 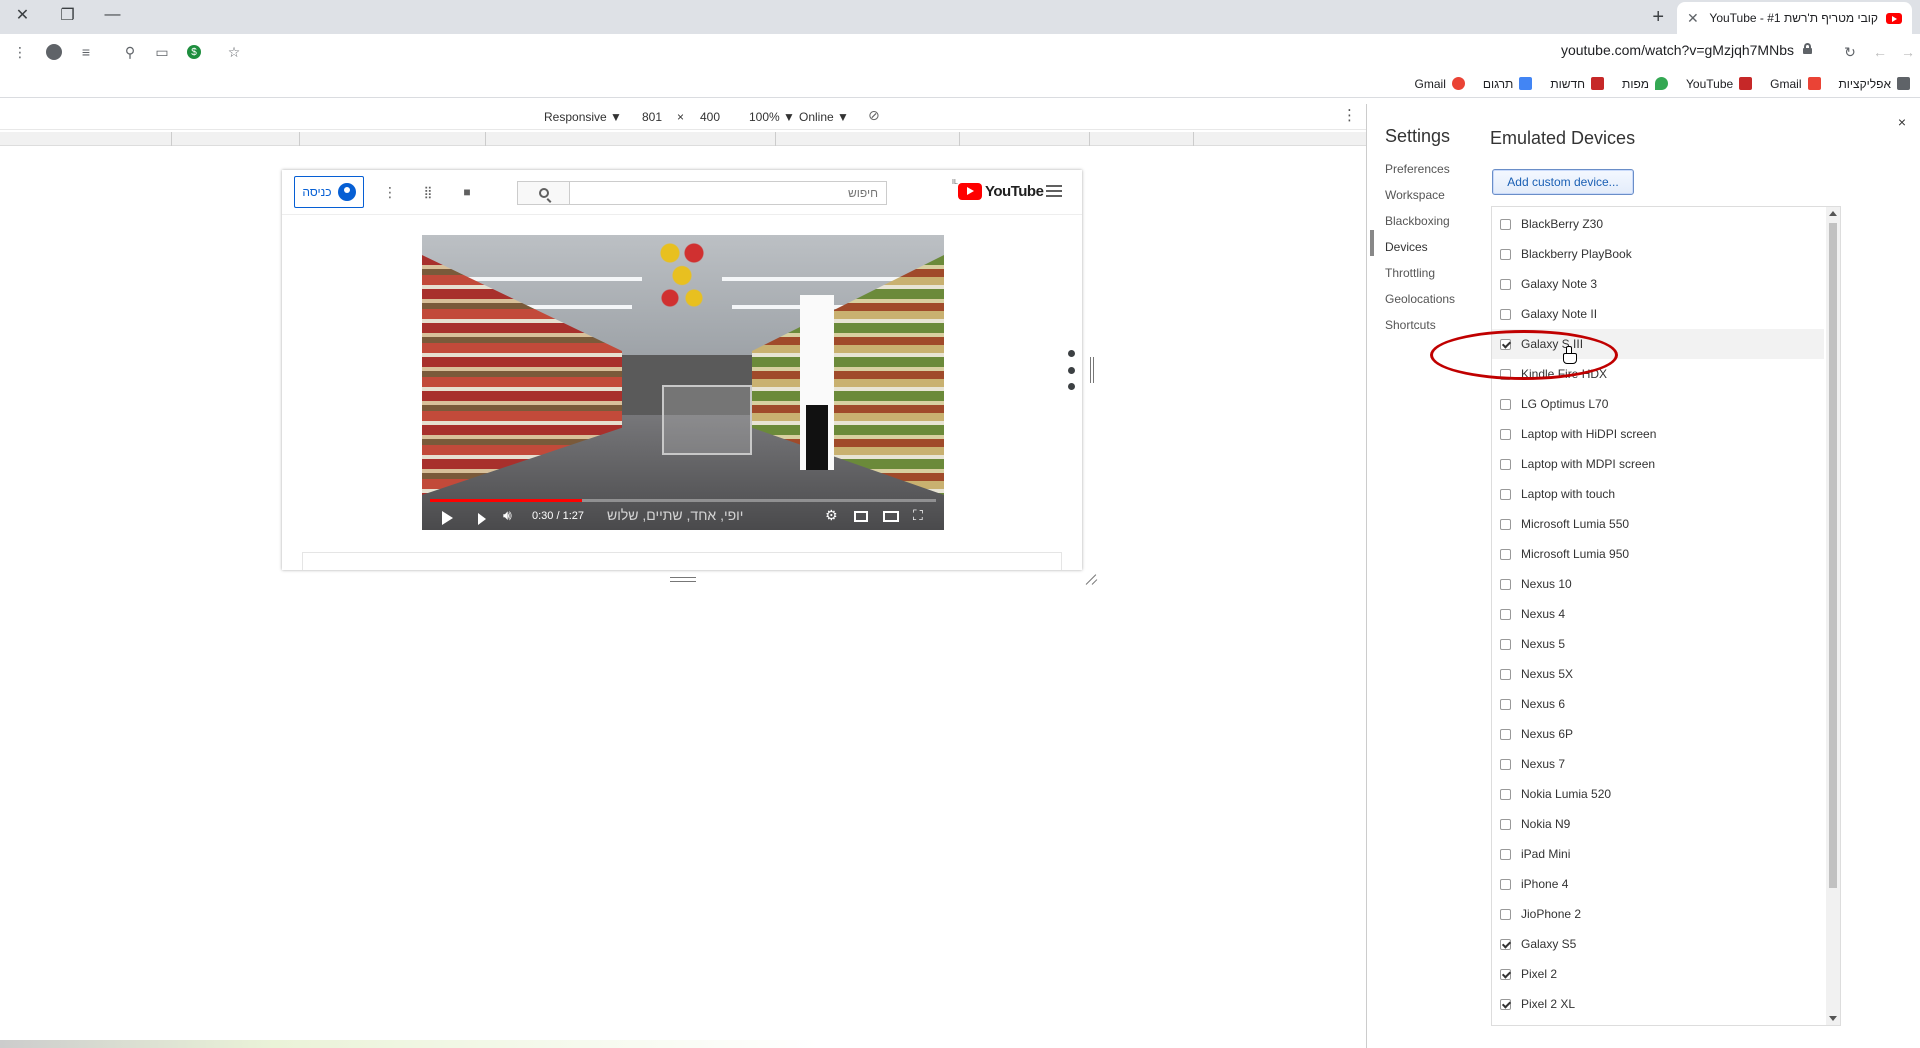 What do you see at coordinates (329, 192) in the screenshot?
I see `sign-in-button: כניסה` at bounding box center [329, 192].